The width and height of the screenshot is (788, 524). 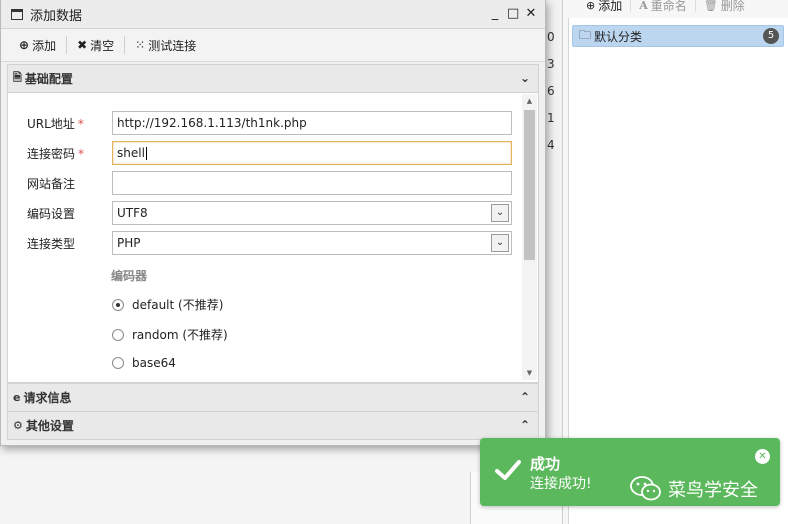 I want to click on other-settings-header: ⚙ 其他设置 ⌃, so click(x=273, y=425).